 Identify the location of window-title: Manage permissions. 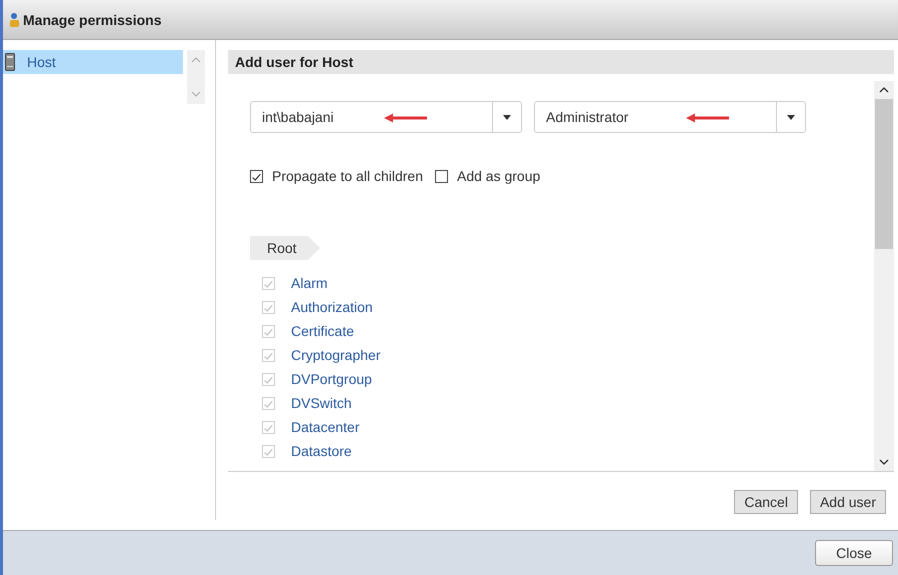
(92, 20).